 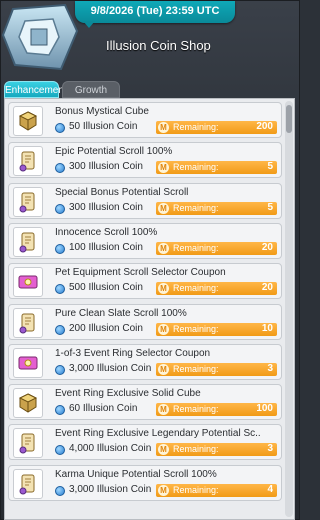 I want to click on item-name: Special Bonus Potential Scroll, so click(x=122, y=192).